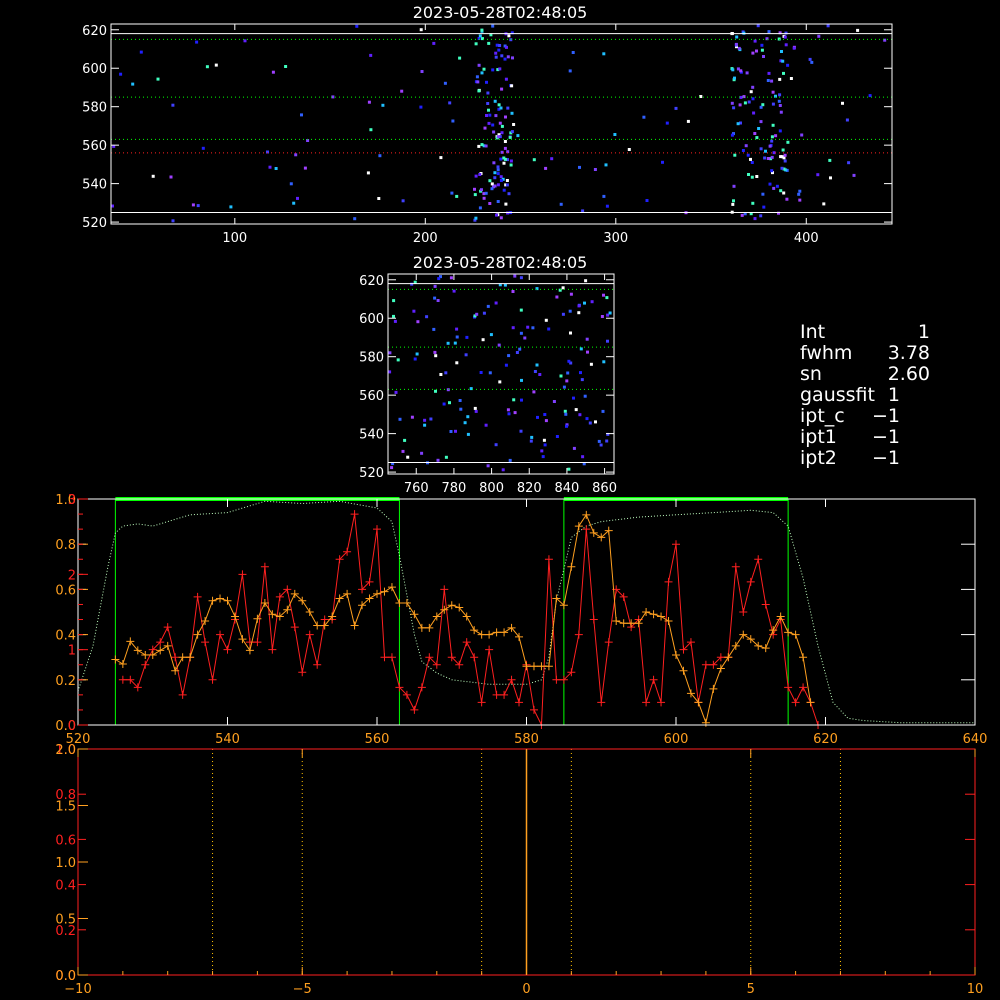 The width and height of the screenshot is (1000, 1000). Describe the element at coordinates (65, 590) in the screenshot. I see `profile-orange-ytick-label: 0.6` at that location.